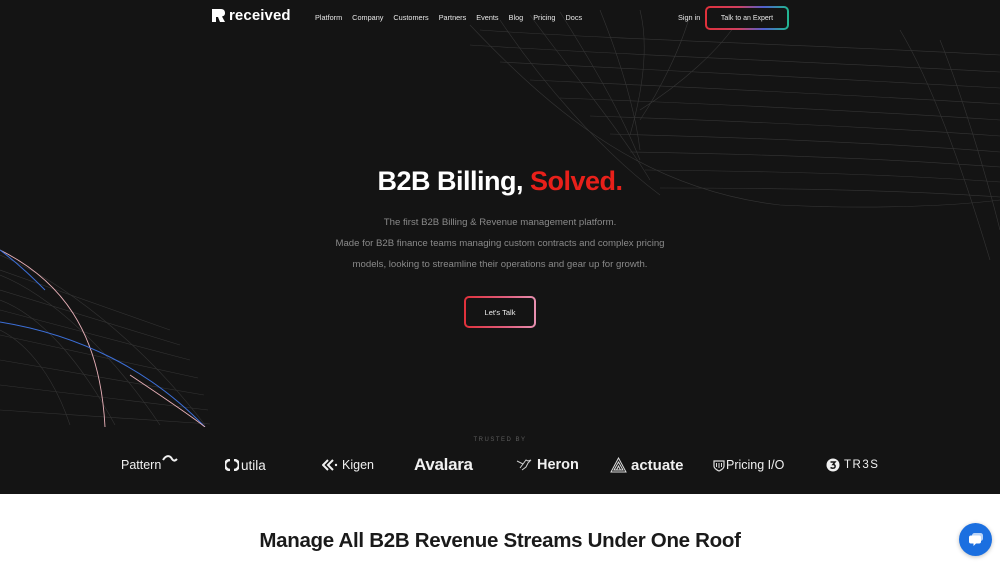 The image size is (1000, 563). I want to click on talk-to-expert-label: Talk to an Expert, so click(747, 18).